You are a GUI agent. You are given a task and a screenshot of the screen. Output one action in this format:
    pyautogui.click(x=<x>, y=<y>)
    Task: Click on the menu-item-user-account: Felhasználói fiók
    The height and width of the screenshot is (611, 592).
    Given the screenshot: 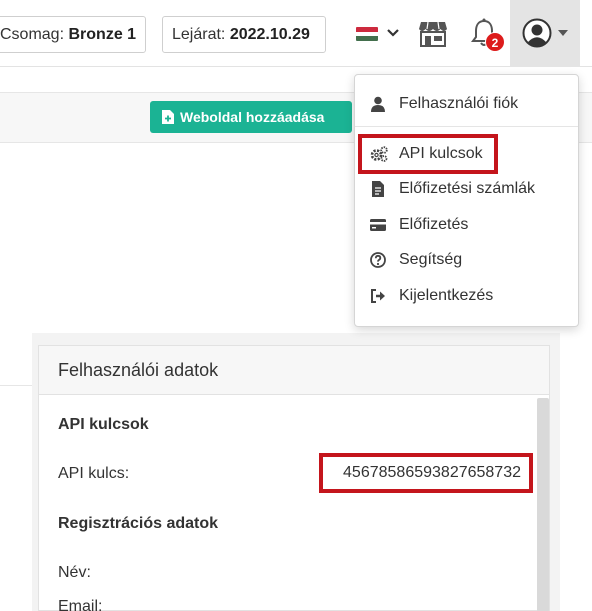 What is the action you would take?
    pyautogui.click(x=466, y=104)
    